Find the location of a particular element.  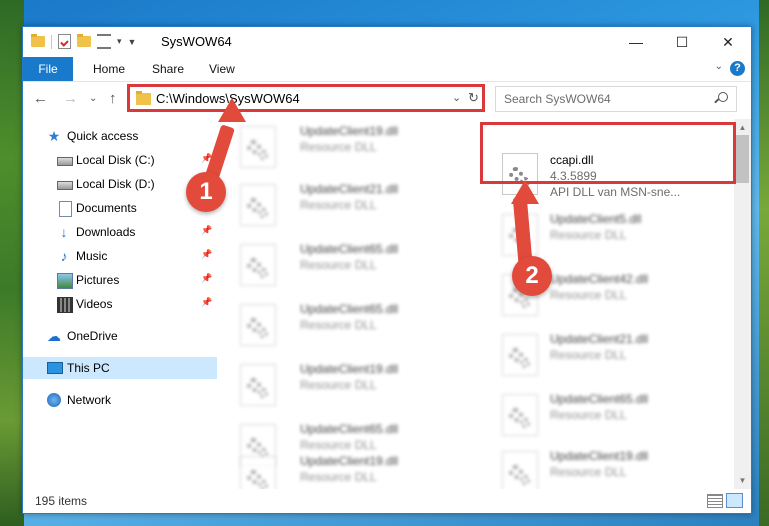

scroll-up-icon: ▲ is located at coordinates (742, 127).